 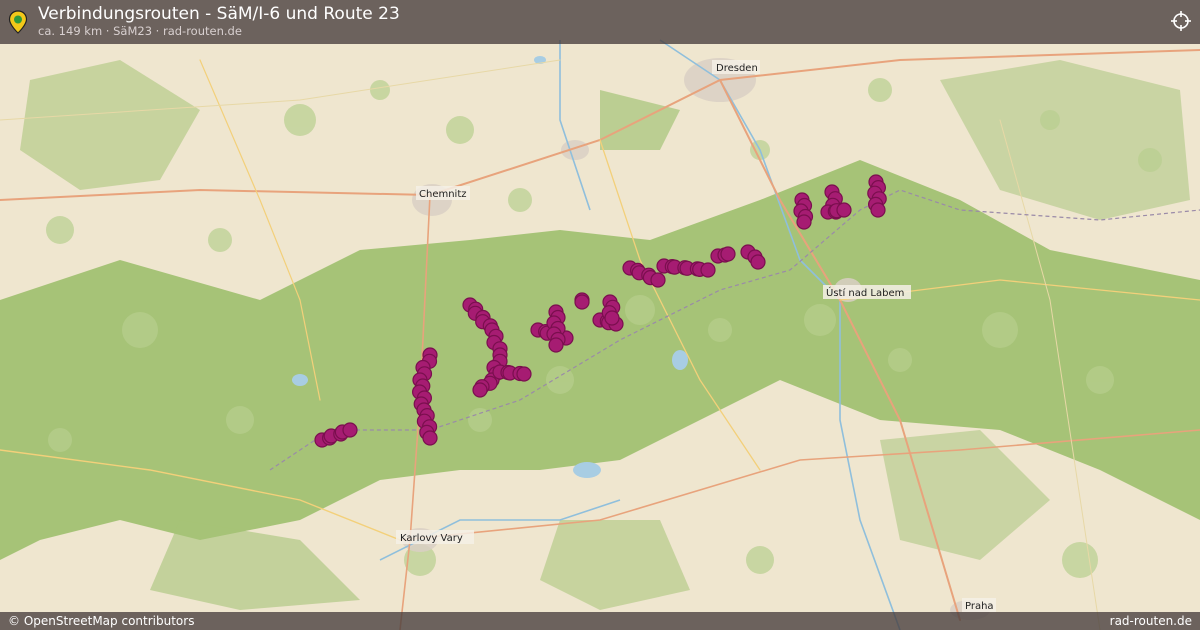 I want to click on route-title: Verbindungsrouten - SäM/I-6 und Route 23, so click(x=219, y=14).